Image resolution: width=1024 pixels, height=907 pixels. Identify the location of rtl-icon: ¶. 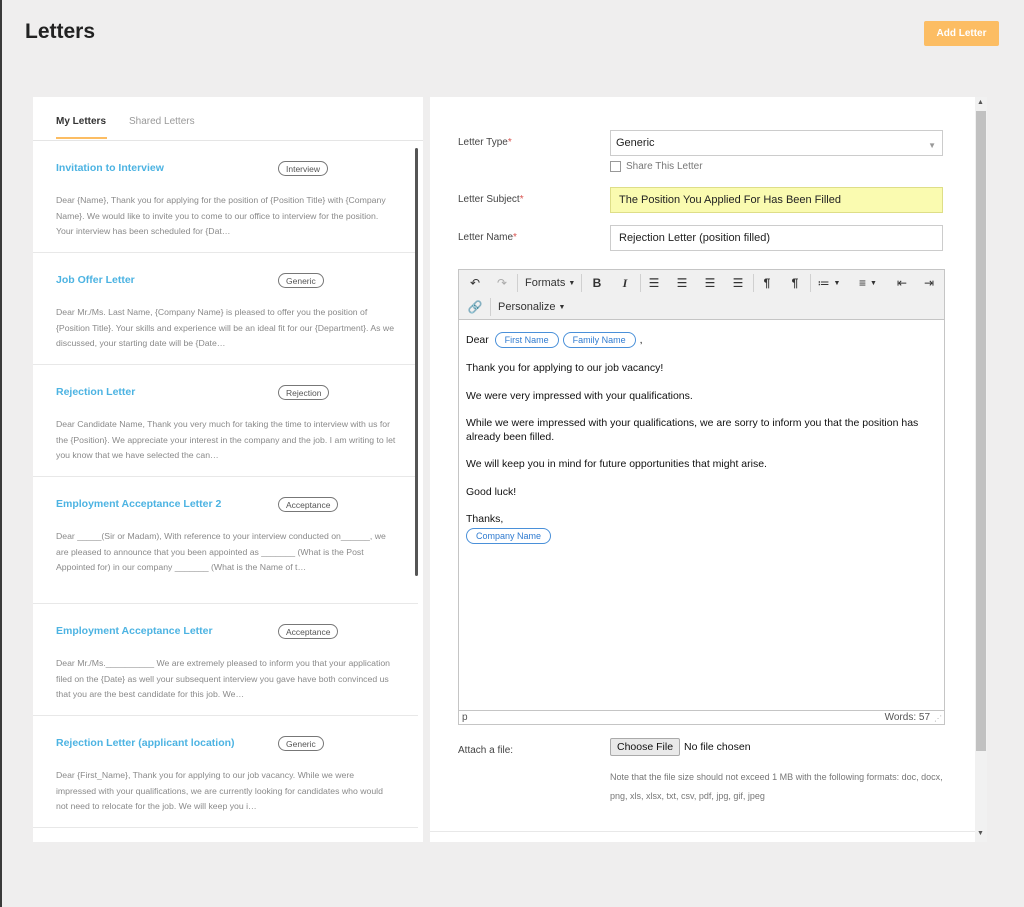
(795, 283).